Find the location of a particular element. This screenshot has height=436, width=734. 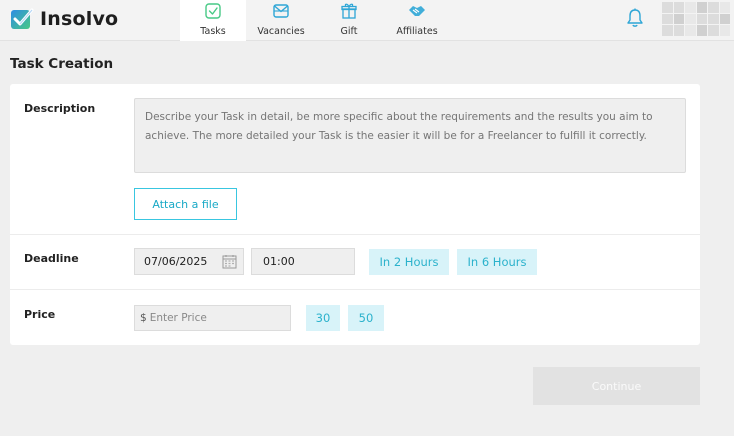

handshake-icon is located at coordinates (417, 11).